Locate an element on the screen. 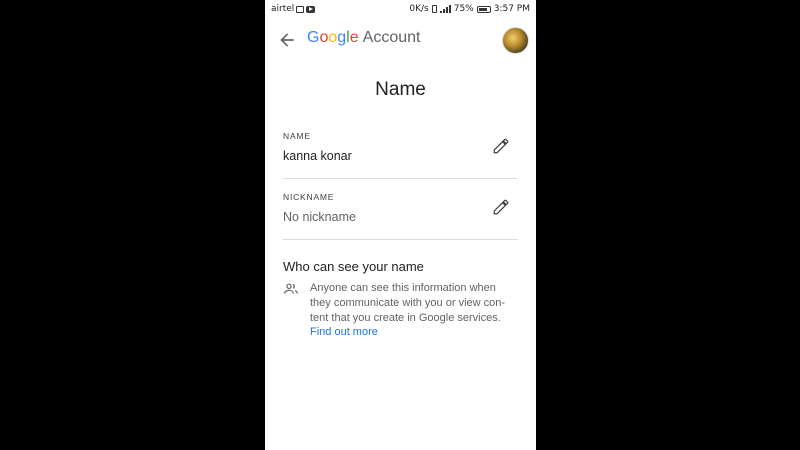  notification-icon is located at coordinates (300, 9).